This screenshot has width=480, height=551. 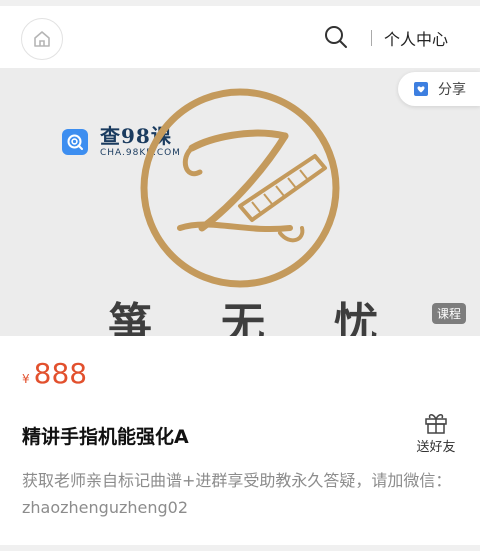 I want to click on course-type-badge: 课程, so click(x=449, y=313).